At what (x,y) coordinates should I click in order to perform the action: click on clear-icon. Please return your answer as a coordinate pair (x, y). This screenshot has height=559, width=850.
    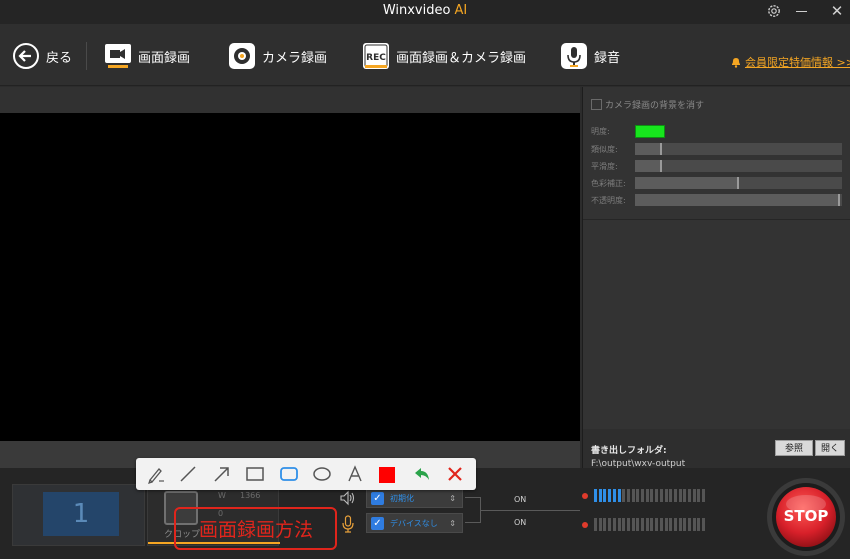
    Looking at the image, I should click on (455, 474).